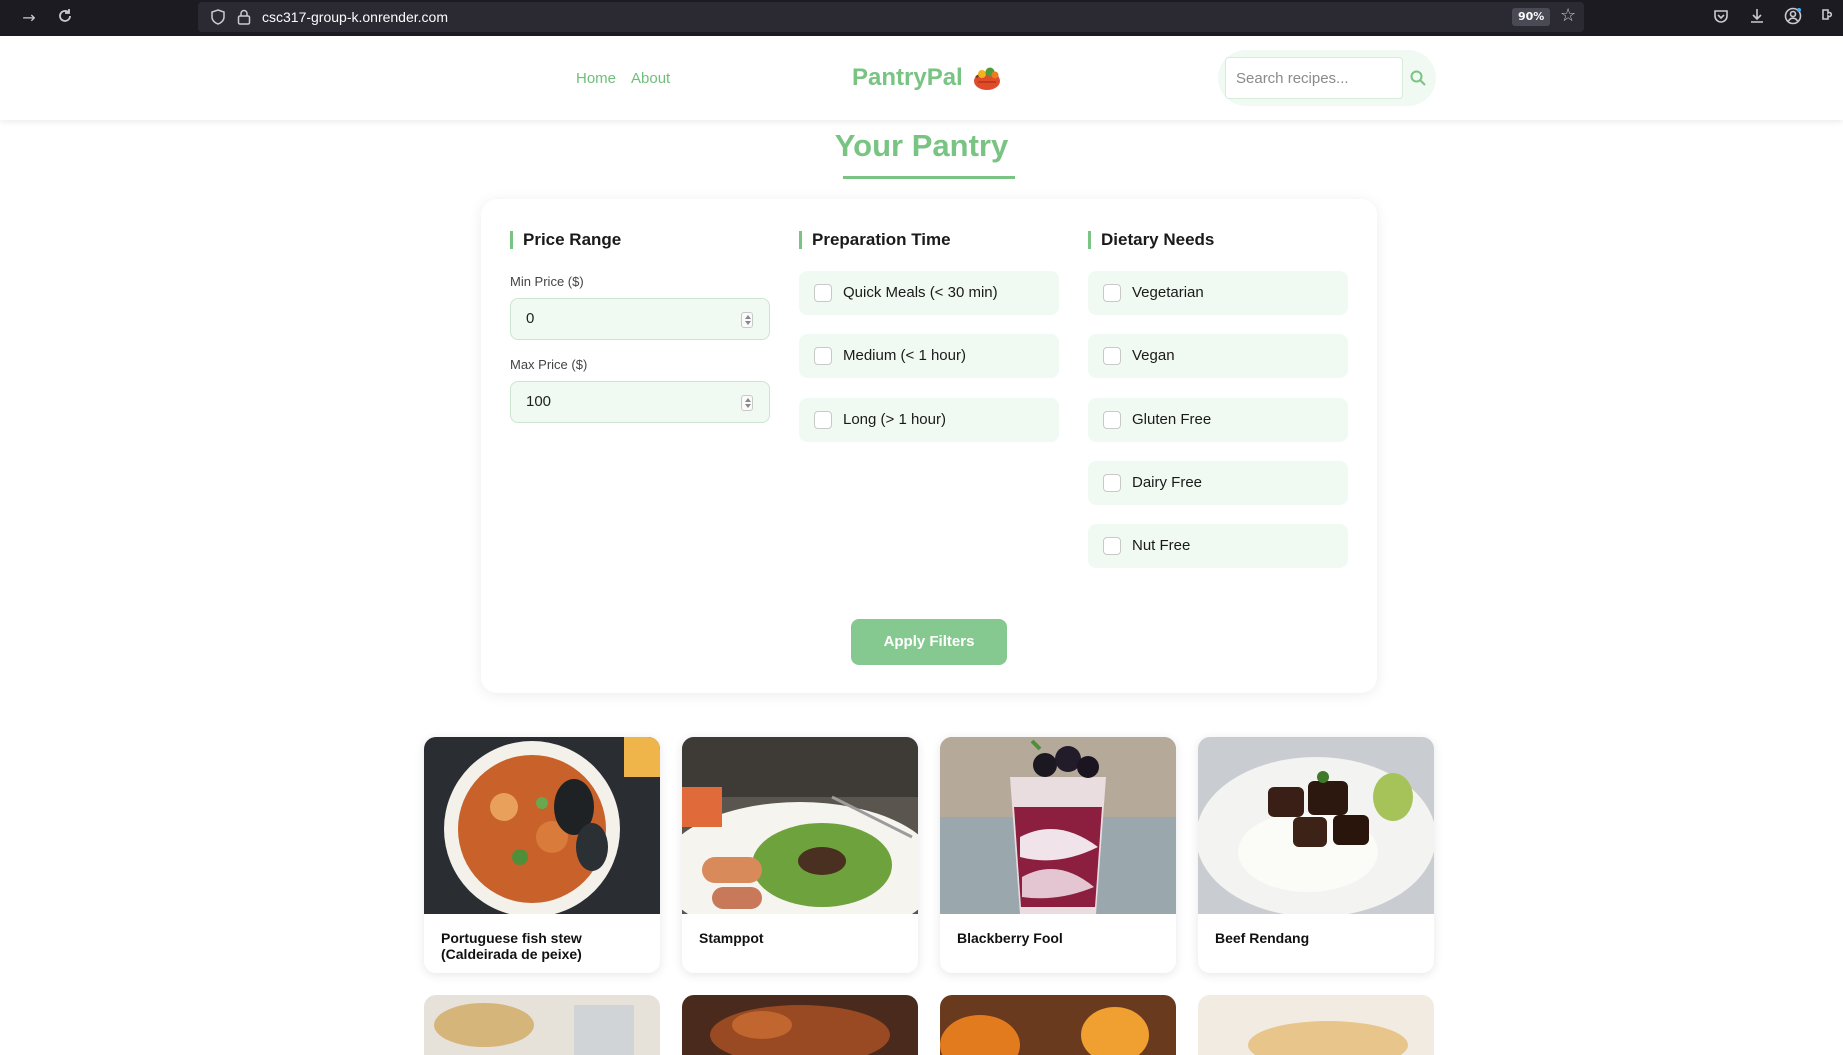  I want to click on prep-option-medium: Medium (< 1 hour), so click(929, 356).